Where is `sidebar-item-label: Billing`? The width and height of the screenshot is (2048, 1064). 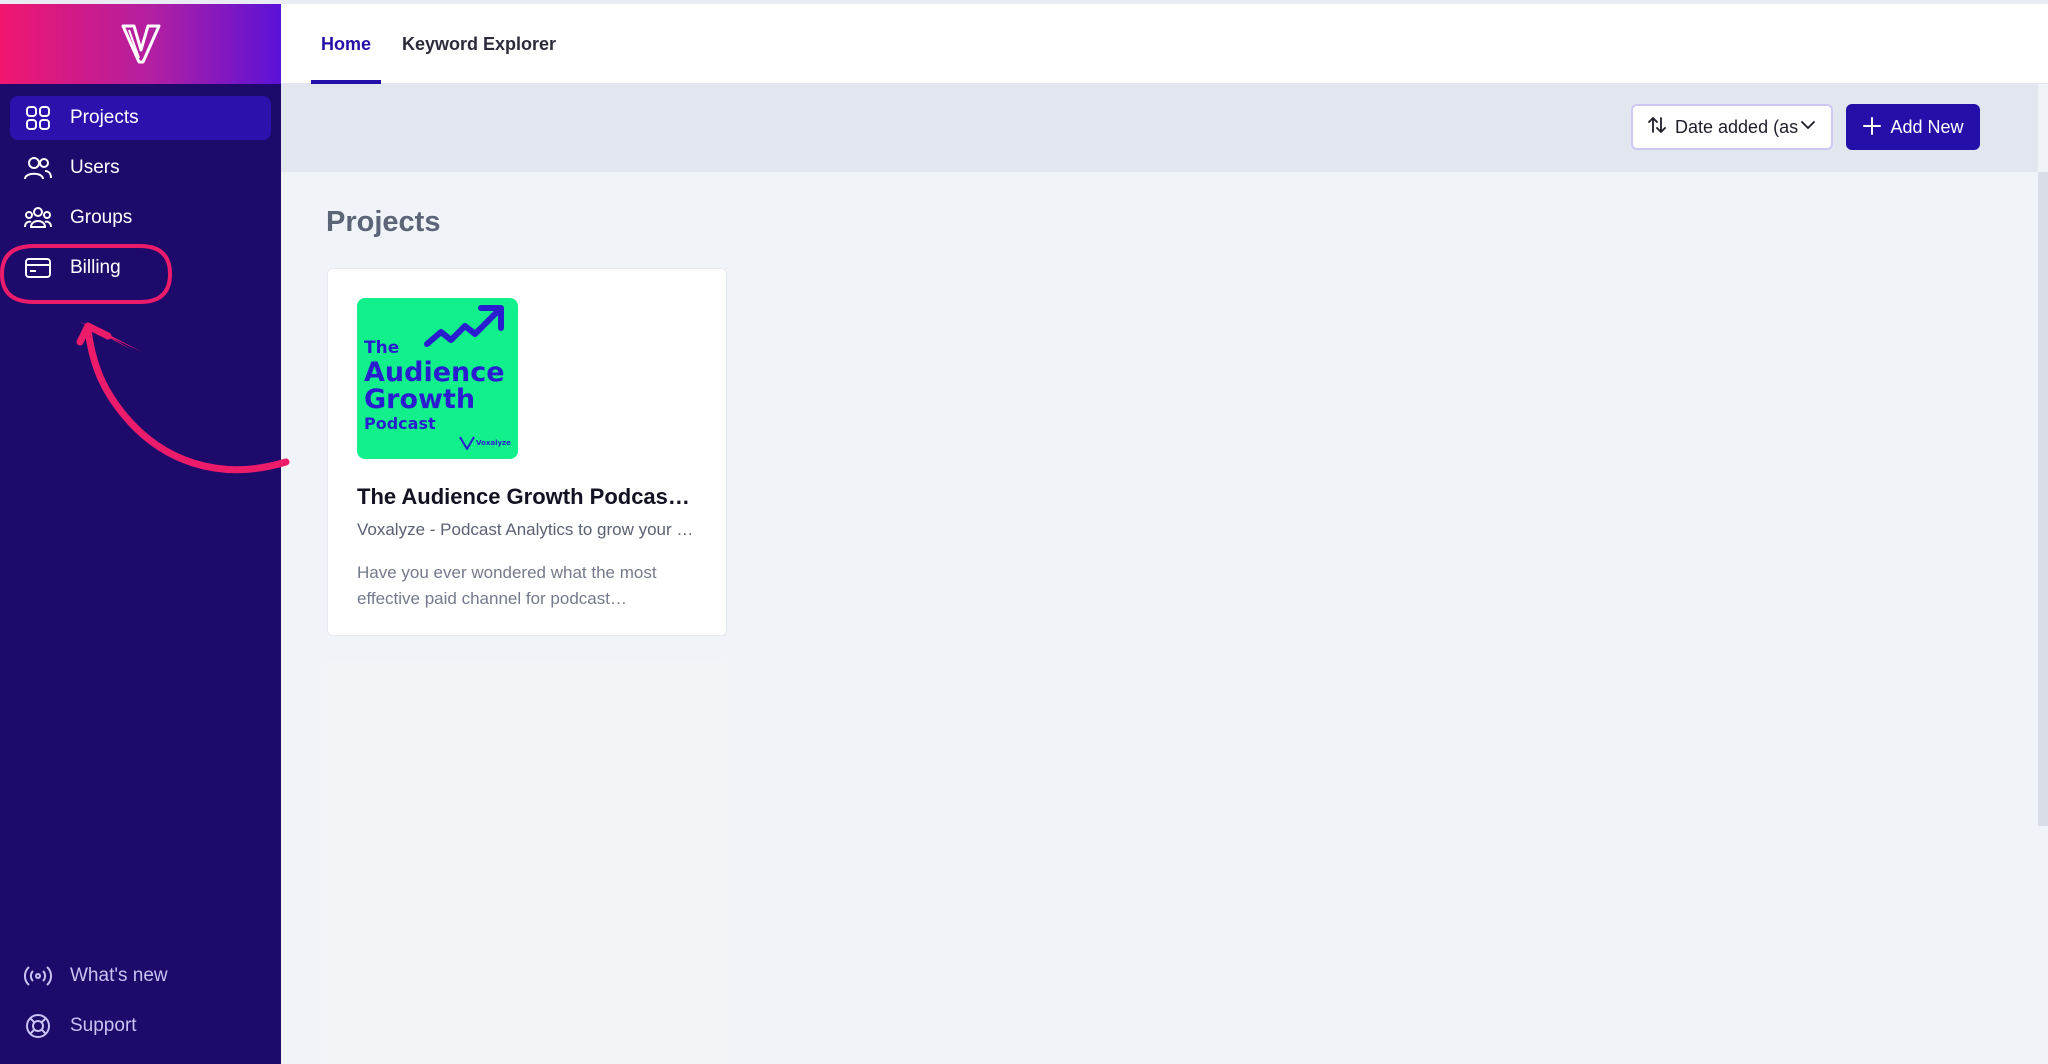 sidebar-item-label: Billing is located at coordinates (95, 267).